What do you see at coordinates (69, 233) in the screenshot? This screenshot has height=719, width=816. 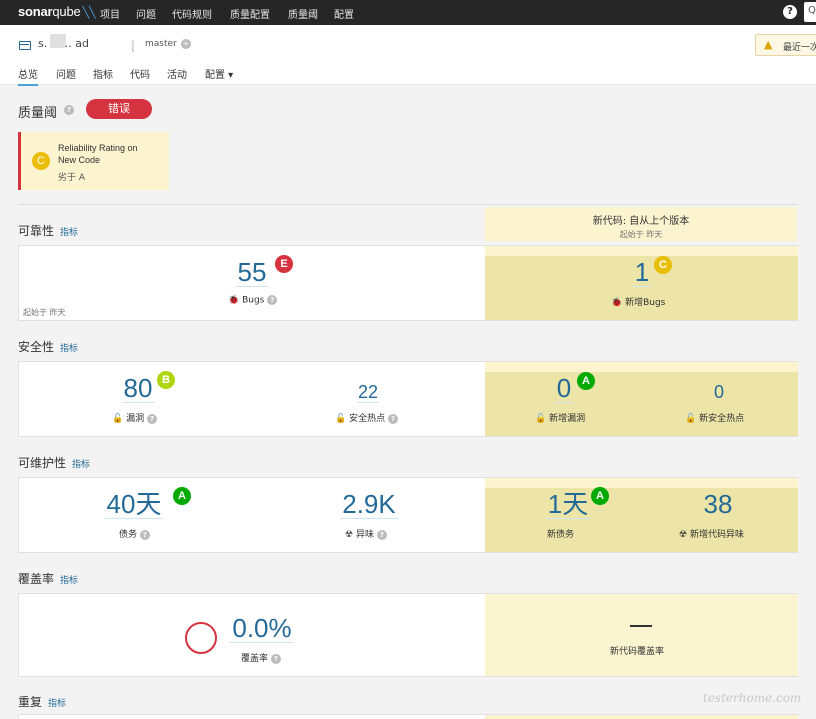 I see `reliability-measures-link: 指标` at bounding box center [69, 233].